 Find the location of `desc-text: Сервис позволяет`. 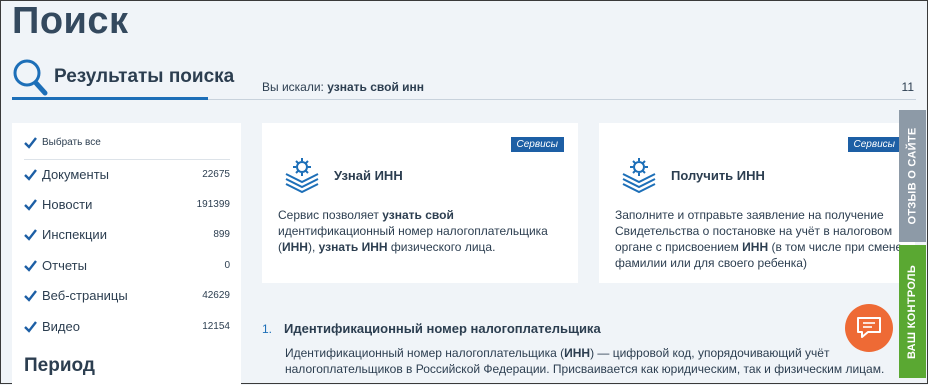

desc-text: Сервис позволяет is located at coordinates (330, 215).